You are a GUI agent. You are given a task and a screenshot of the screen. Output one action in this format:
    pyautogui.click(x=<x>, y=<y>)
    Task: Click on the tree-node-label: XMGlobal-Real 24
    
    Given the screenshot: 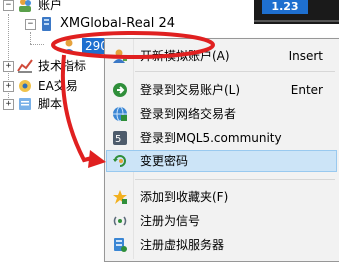 What is the action you would take?
    pyautogui.click(x=117, y=23)
    